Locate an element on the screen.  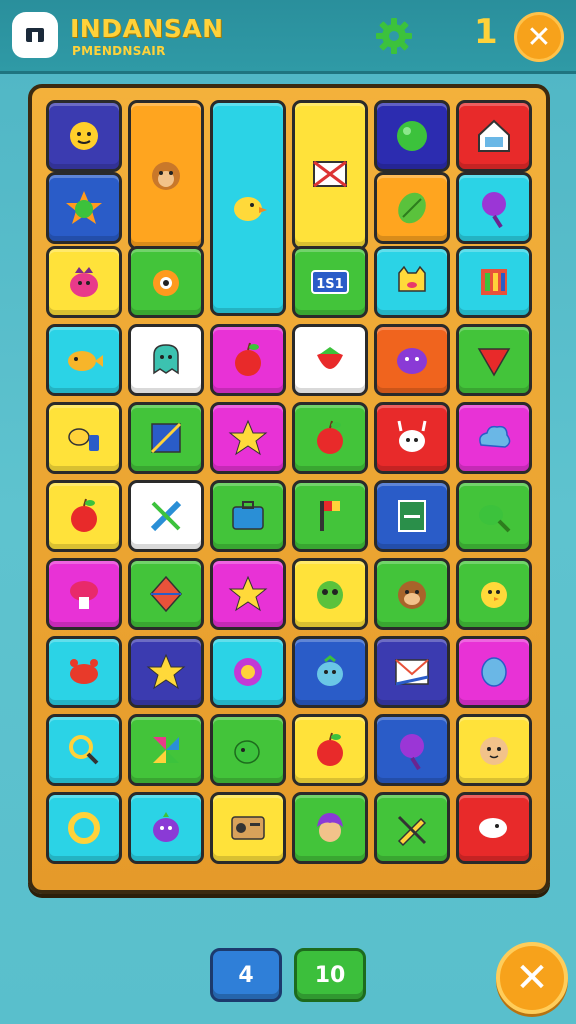
game-title: INDANSAN is located at coordinates (147, 28).